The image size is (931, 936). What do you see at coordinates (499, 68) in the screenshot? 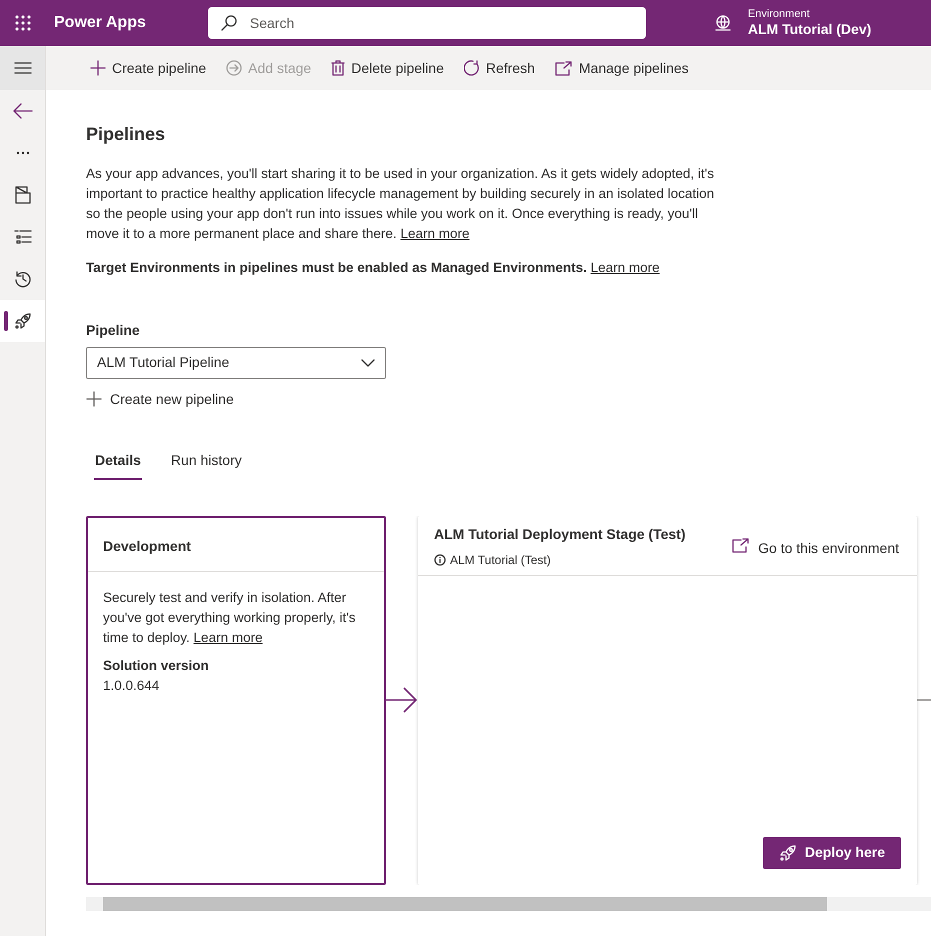
I see `toolbar-button: Refresh` at bounding box center [499, 68].